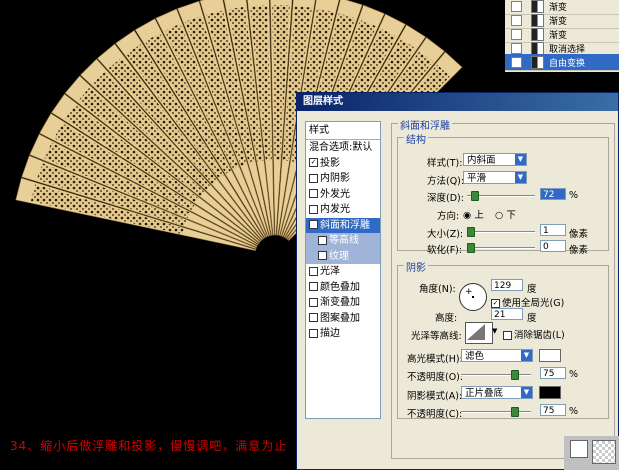 The width and height of the screenshot is (619, 470). Describe the element at coordinates (340, 318) in the screenshot. I see `style-item-label: 图案叠加` at that location.